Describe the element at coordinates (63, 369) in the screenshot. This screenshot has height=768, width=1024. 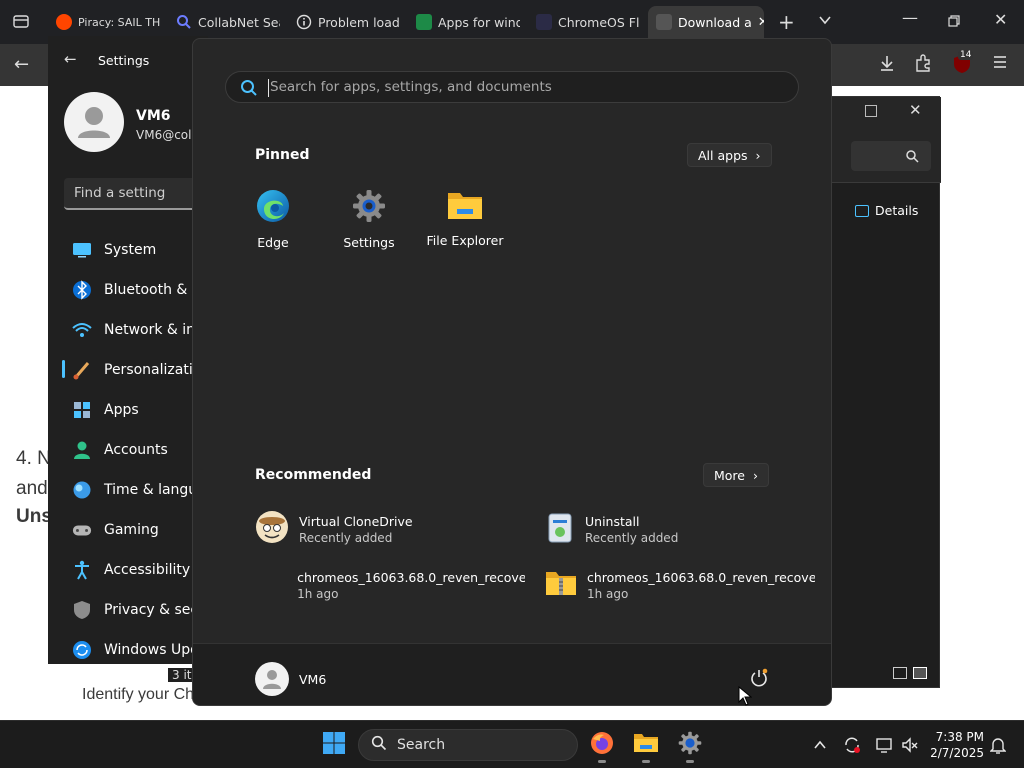
I see `selected-nav-indicator` at that location.